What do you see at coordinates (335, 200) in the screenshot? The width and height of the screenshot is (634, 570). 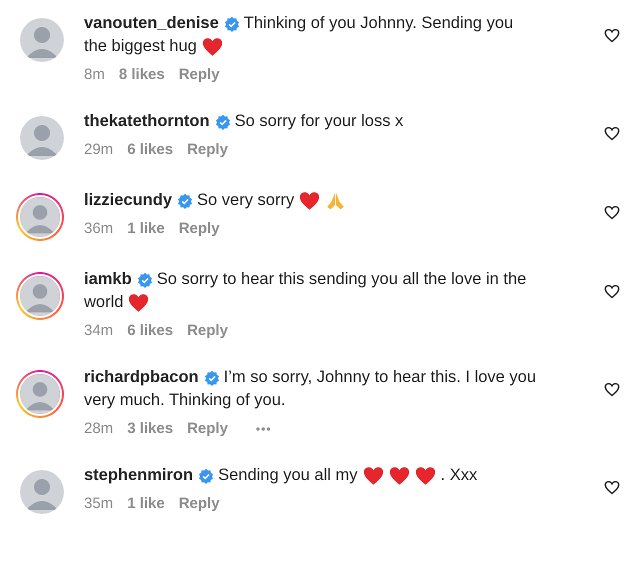 I see `praying-hands-icon` at bounding box center [335, 200].